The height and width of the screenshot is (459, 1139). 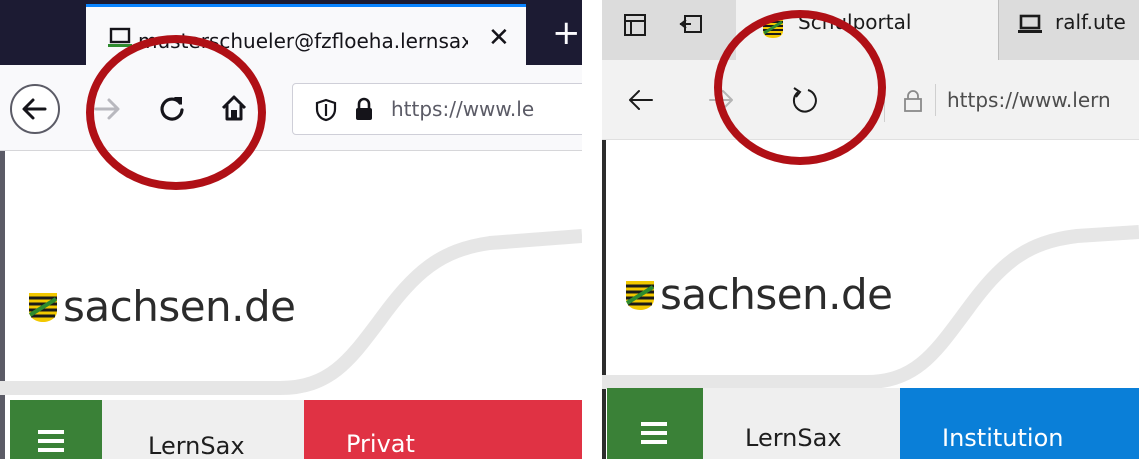 I want to click on tab-privat-label: Privat, so click(x=380, y=444).